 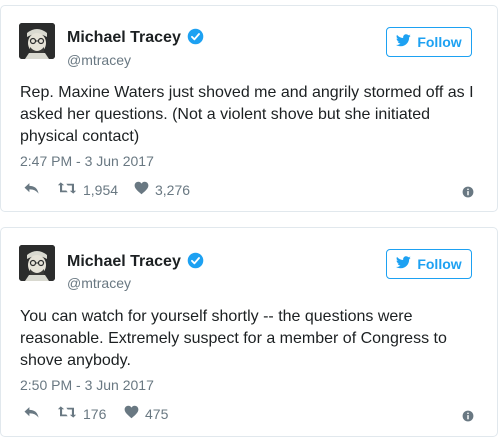 I want to click on retweet-button: 1,954, so click(x=87, y=189).